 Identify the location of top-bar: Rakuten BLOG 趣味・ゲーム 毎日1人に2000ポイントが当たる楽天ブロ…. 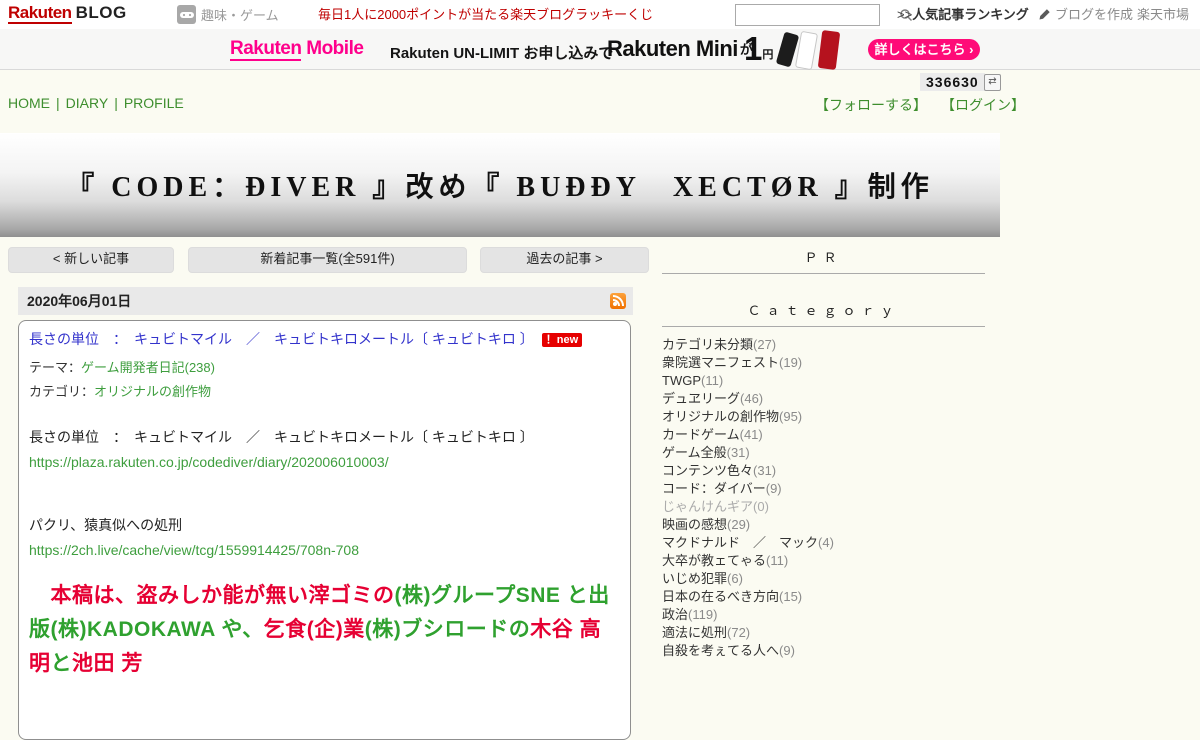
(600, 15).